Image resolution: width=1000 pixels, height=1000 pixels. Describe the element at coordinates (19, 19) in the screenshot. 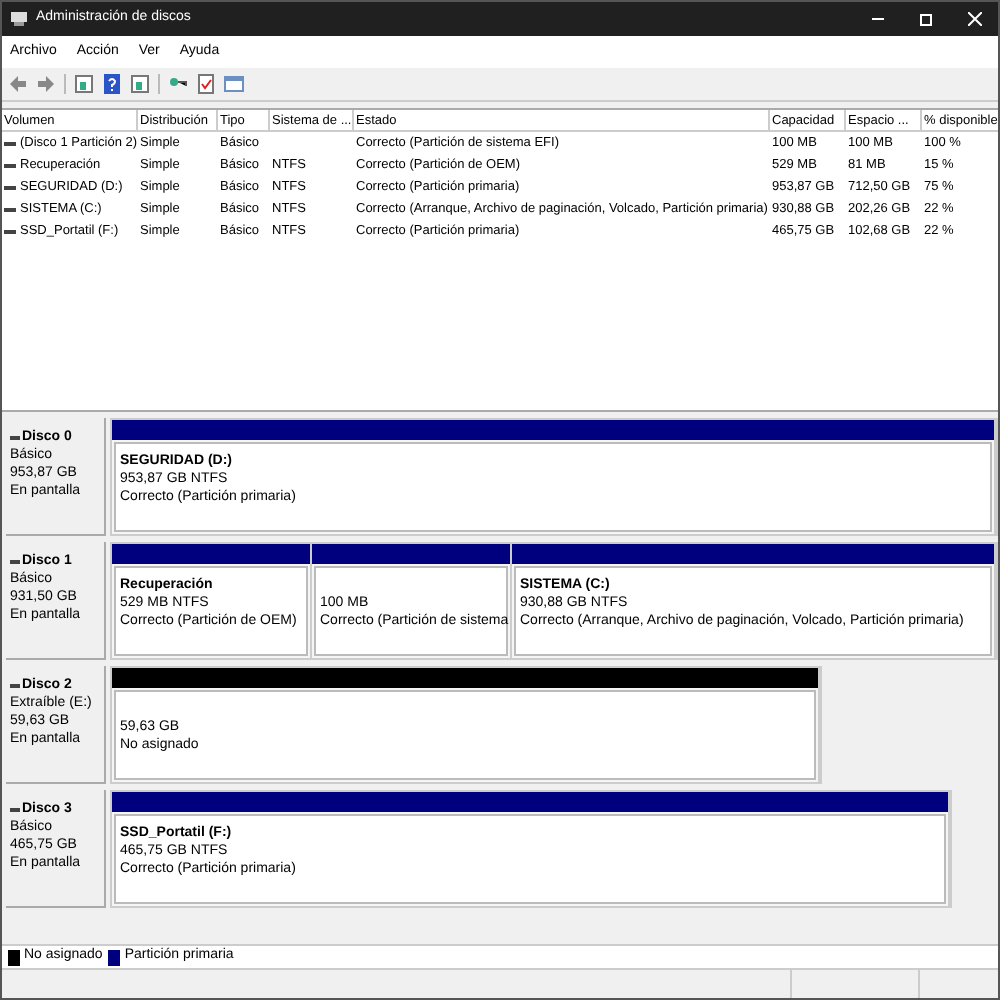

I see `disk-app-icon` at that location.